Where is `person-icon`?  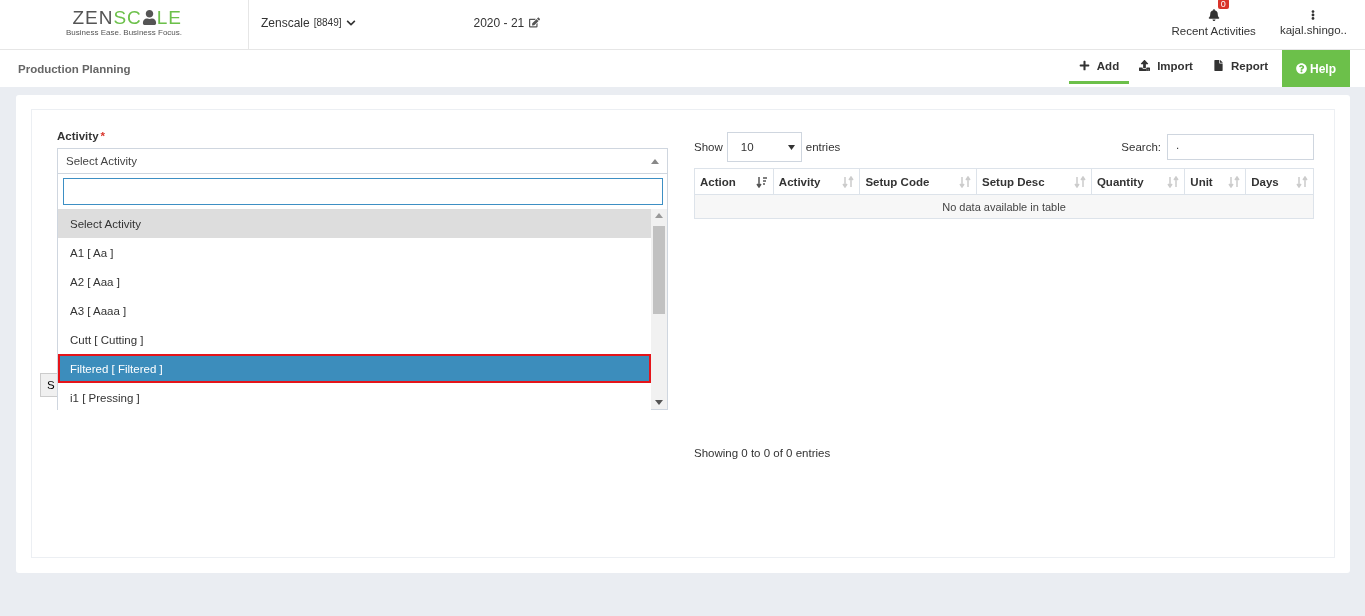 person-icon is located at coordinates (149, 17).